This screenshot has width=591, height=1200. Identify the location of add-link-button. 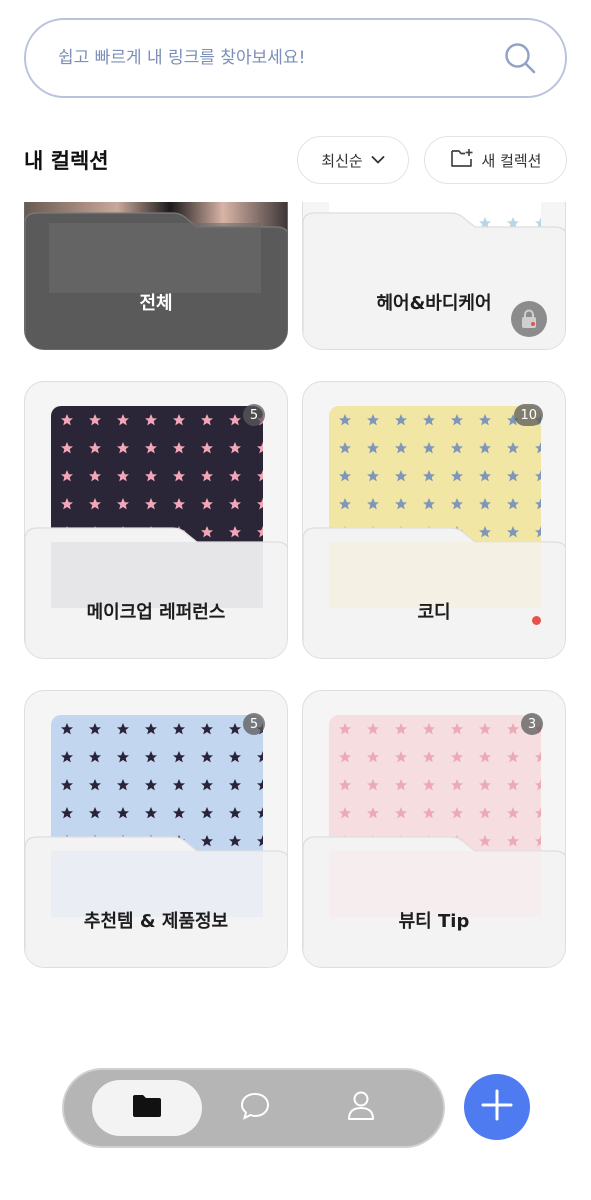
(497, 1107).